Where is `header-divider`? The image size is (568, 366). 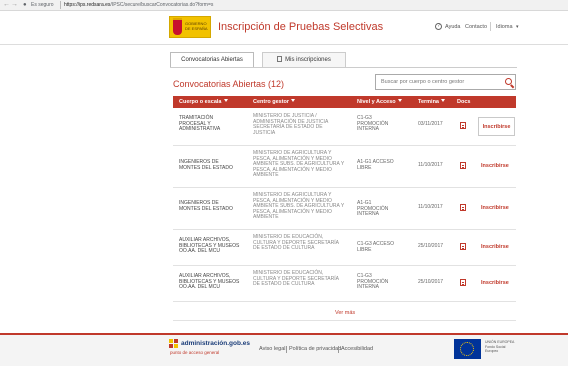
header-divider is located at coordinates (284, 44).